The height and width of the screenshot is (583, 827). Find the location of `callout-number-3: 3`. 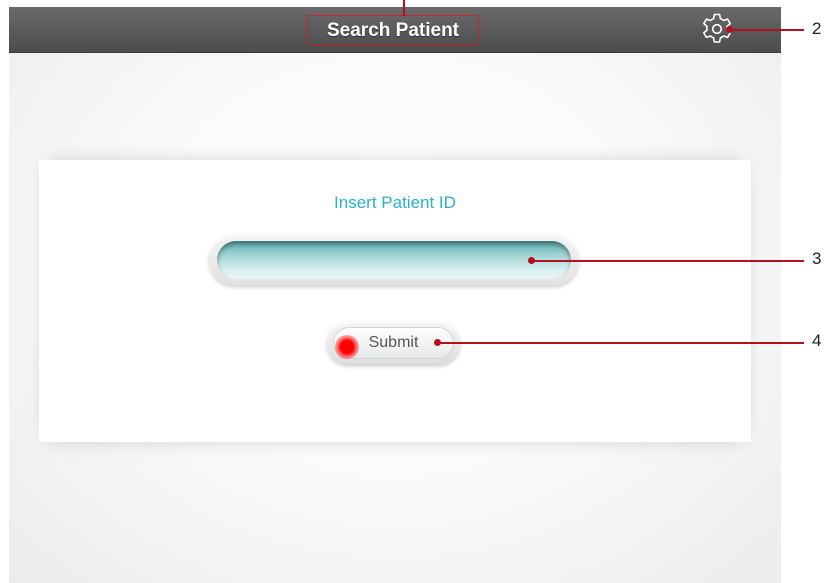

callout-number-3: 3 is located at coordinates (817, 258).